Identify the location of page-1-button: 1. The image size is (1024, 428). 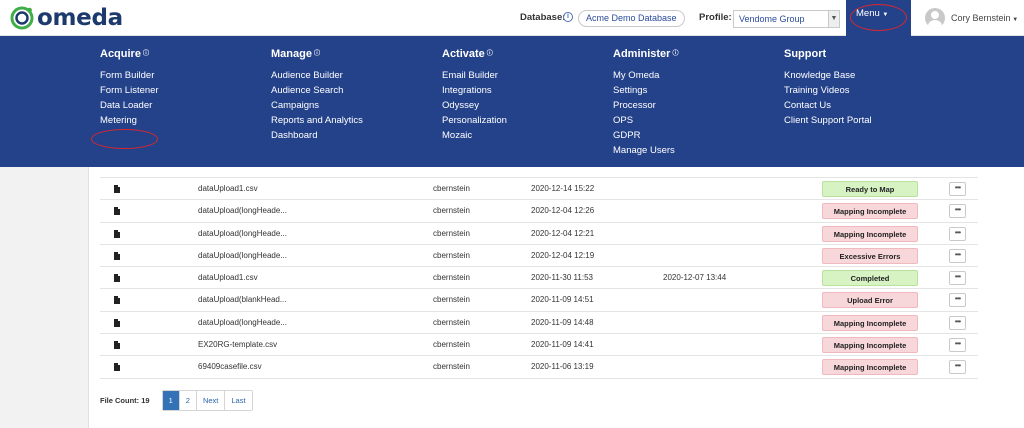
(171, 400).